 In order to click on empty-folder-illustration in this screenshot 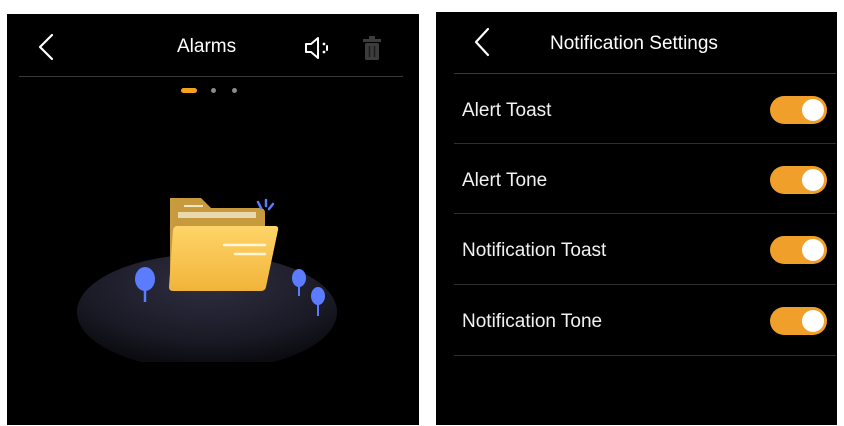, I will do `click(207, 280)`.